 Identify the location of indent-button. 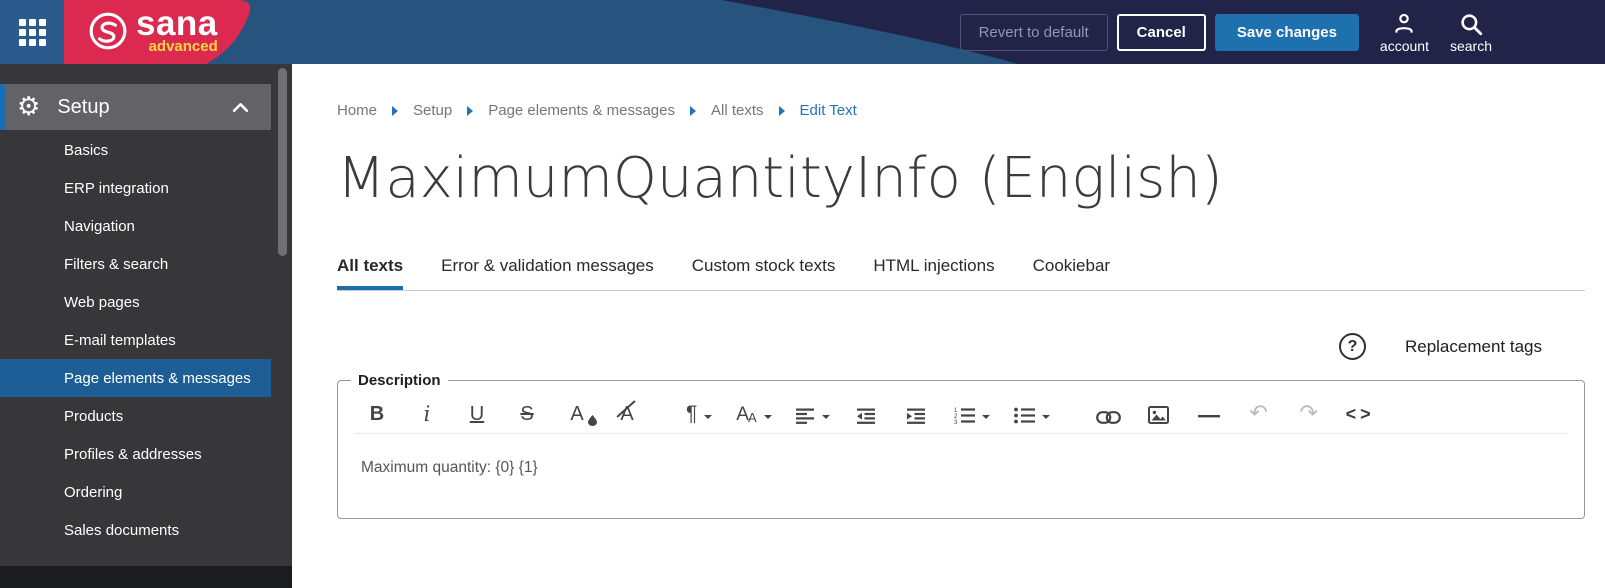
(917, 411).